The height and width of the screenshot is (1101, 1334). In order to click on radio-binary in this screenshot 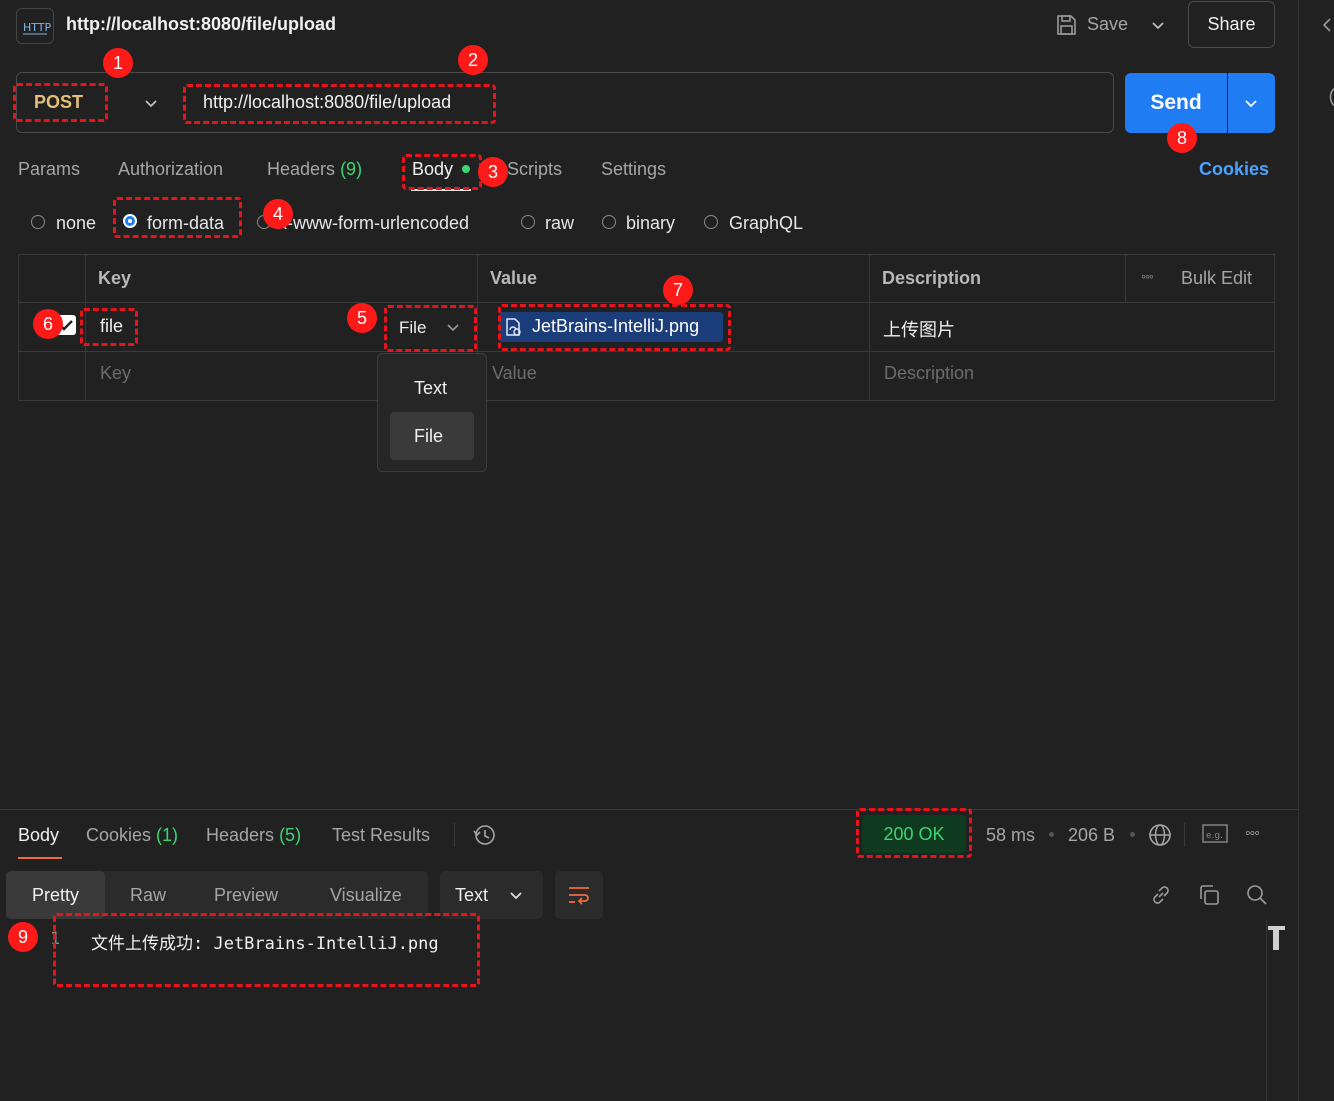, I will do `click(609, 222)`.